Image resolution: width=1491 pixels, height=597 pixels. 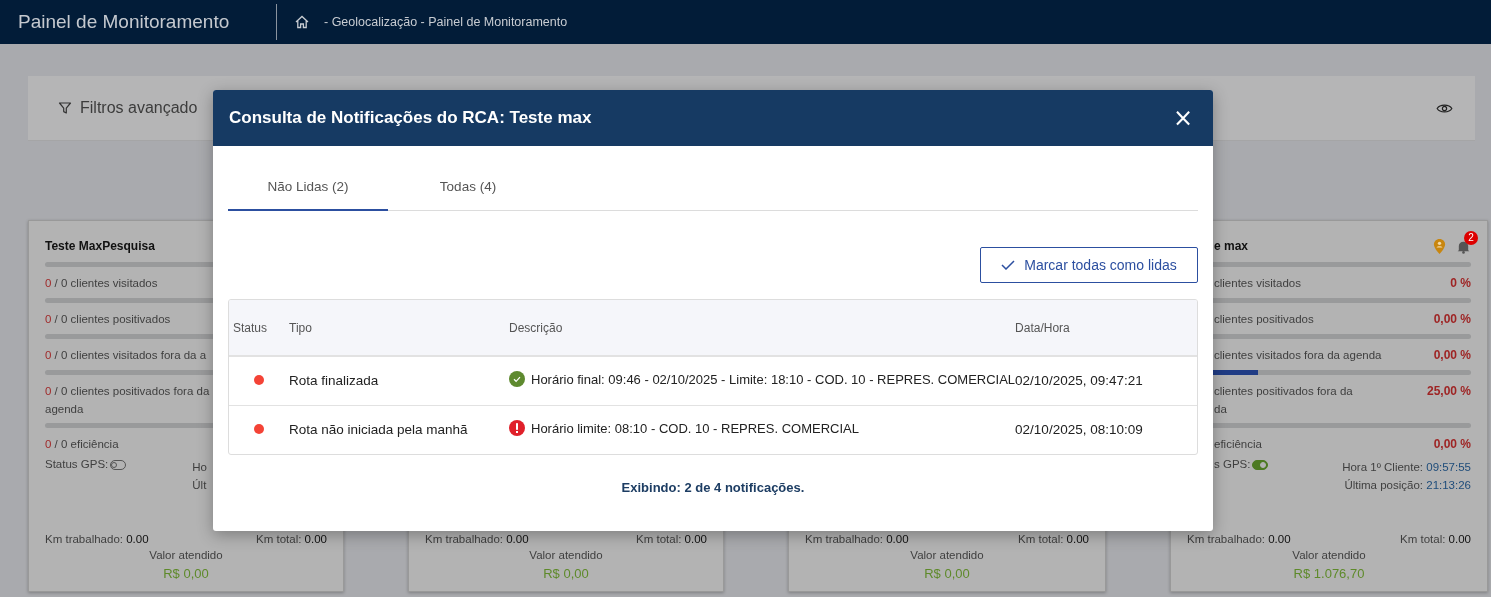 I want to click on table-cell: Rota finalizada, so click(x=334, y=381).